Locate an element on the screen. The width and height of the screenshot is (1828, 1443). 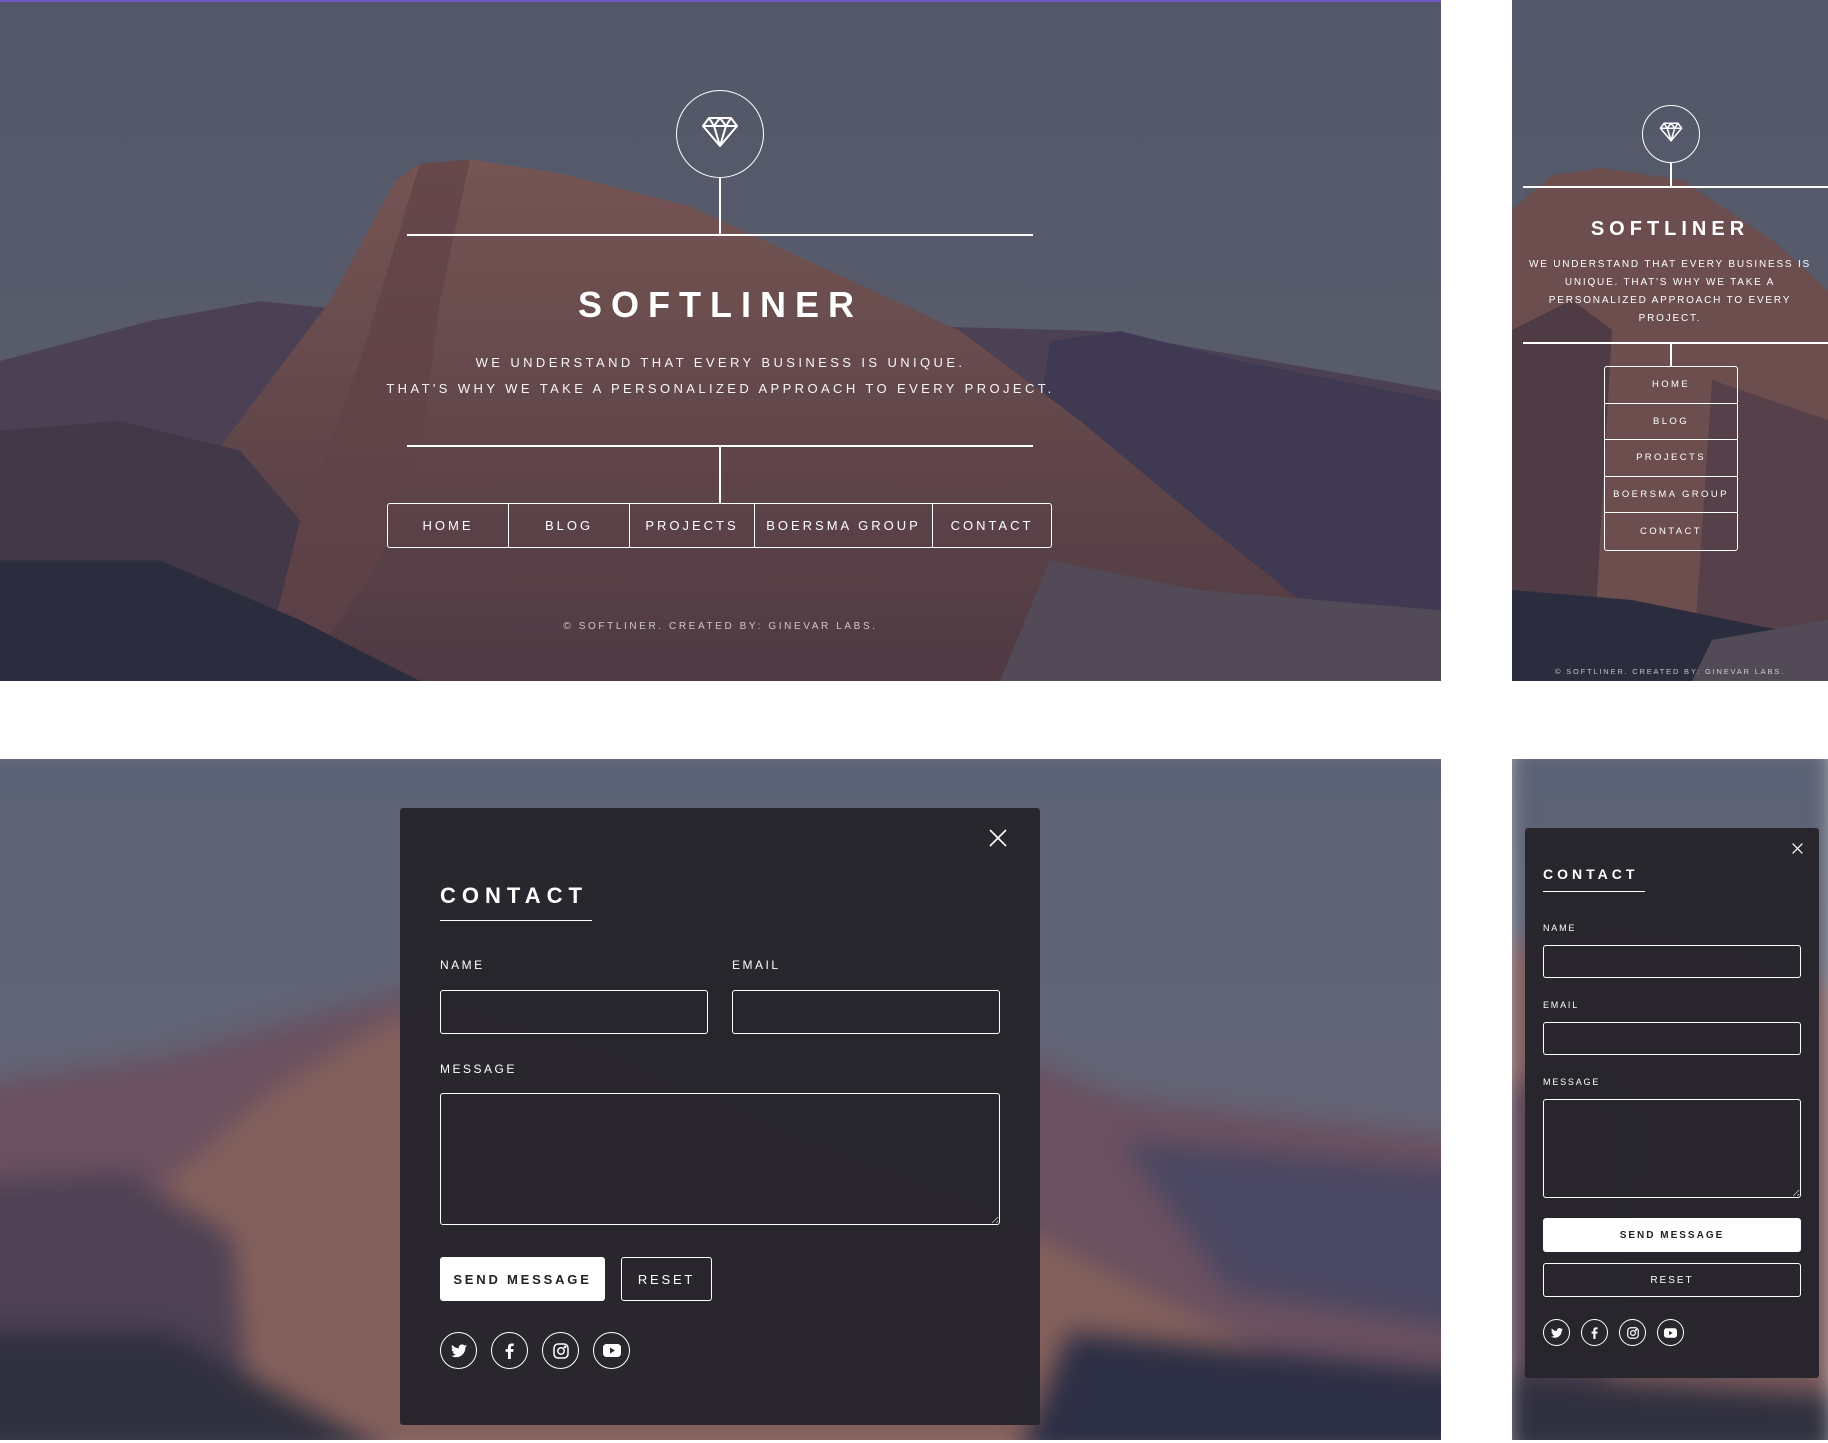
background-overlay is located at coordinates (1670, 340).